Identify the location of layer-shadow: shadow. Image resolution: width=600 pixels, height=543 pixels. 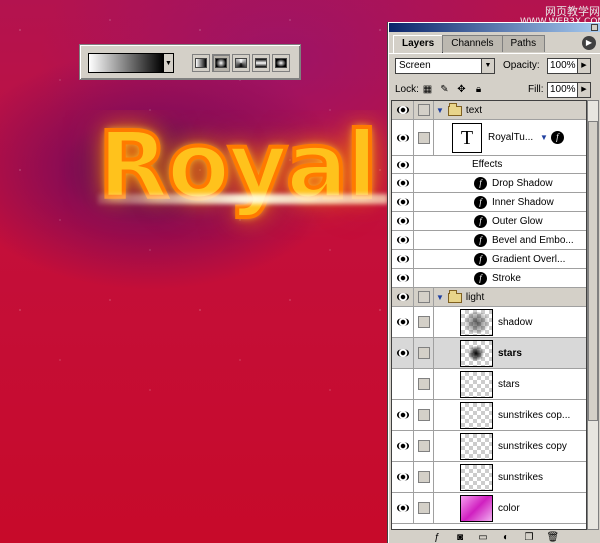
(489, 322).